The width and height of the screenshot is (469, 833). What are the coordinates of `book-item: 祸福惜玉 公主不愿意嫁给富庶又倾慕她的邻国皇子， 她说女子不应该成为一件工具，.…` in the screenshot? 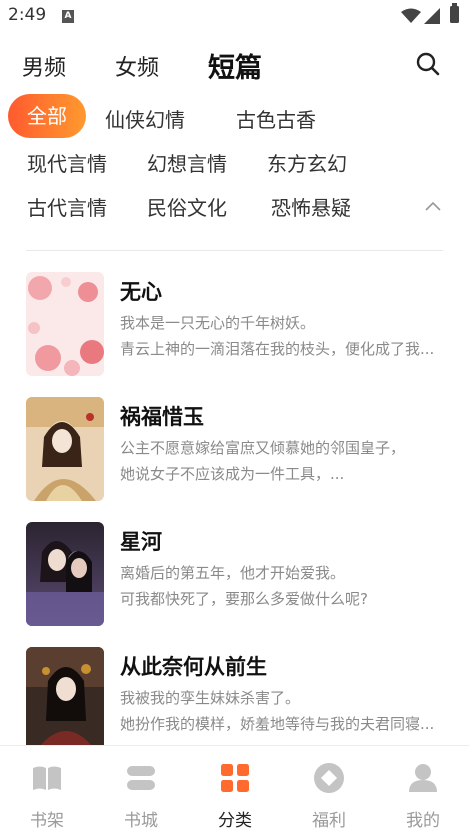 It's located at (234, 452).